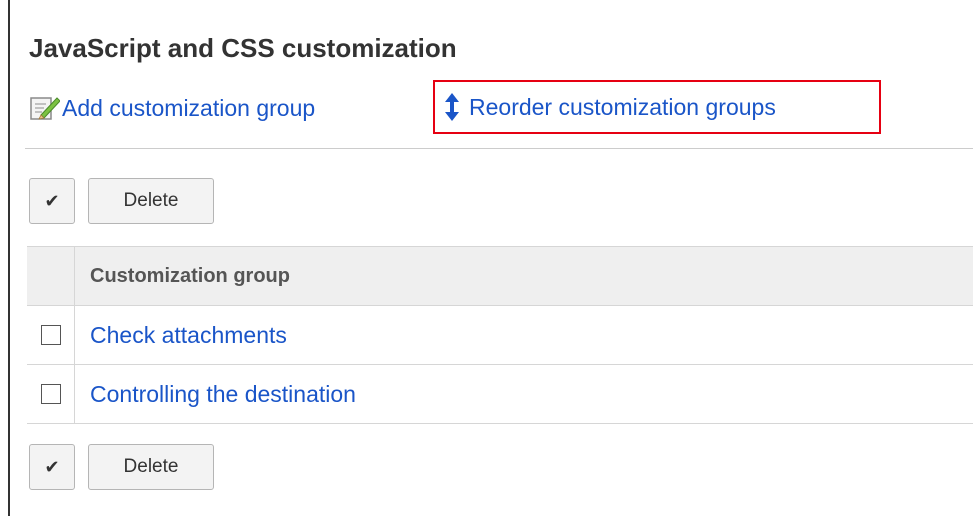 This screenshot has height=516, width=973. I want to click on delete-button-bottom: Delete, so click(151, 467).